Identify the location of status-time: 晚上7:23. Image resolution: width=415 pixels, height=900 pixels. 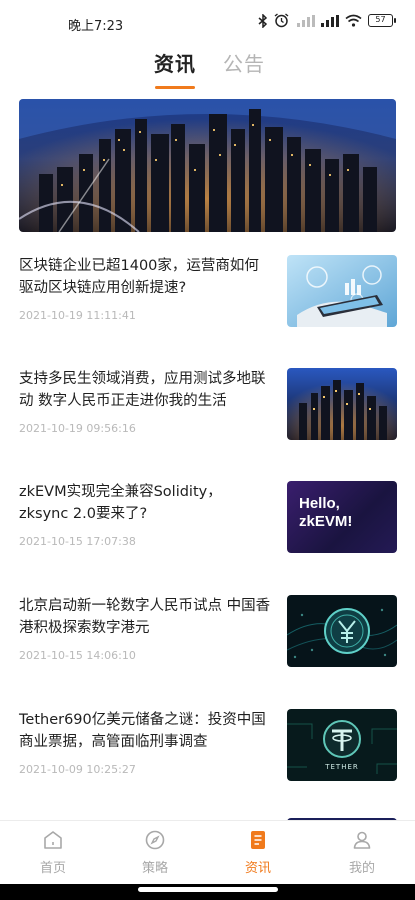
(96, 26).